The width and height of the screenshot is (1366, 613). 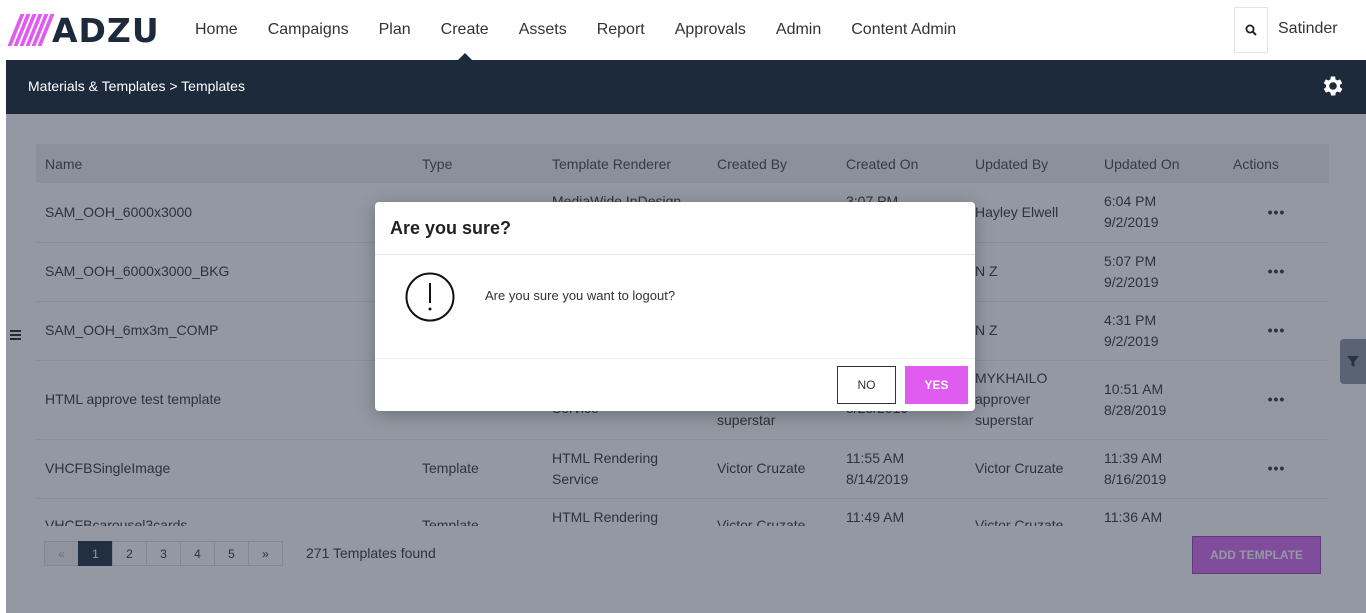 I want to click on no-button: NO, so click(x=866, y=385).